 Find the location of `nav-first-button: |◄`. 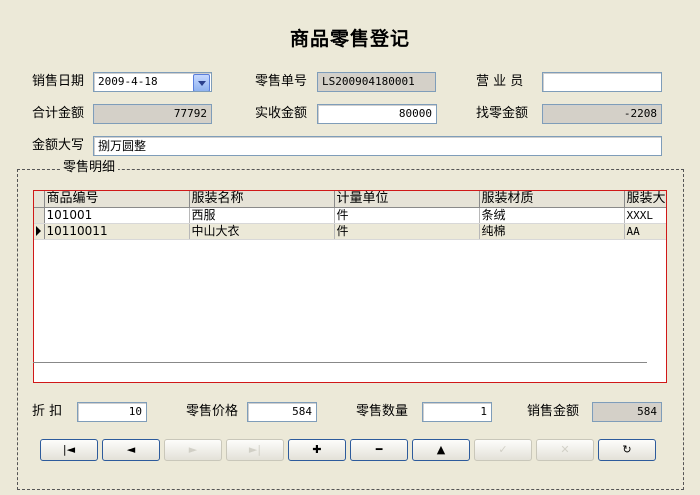

nav-first-button: |◄ is located at coordinates (69, 450).